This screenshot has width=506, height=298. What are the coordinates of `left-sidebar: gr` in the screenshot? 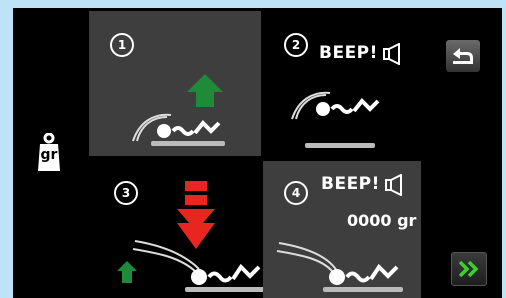 It's located at (50, 153).